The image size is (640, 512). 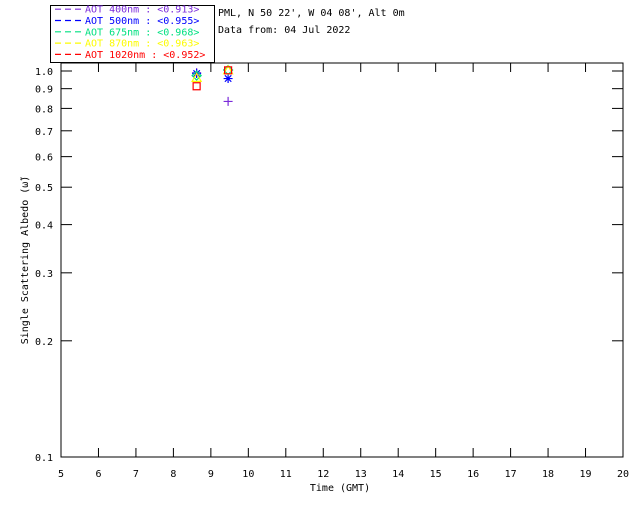 I want to click on y-tick-label: 0.6, so click(x=44, y=158).